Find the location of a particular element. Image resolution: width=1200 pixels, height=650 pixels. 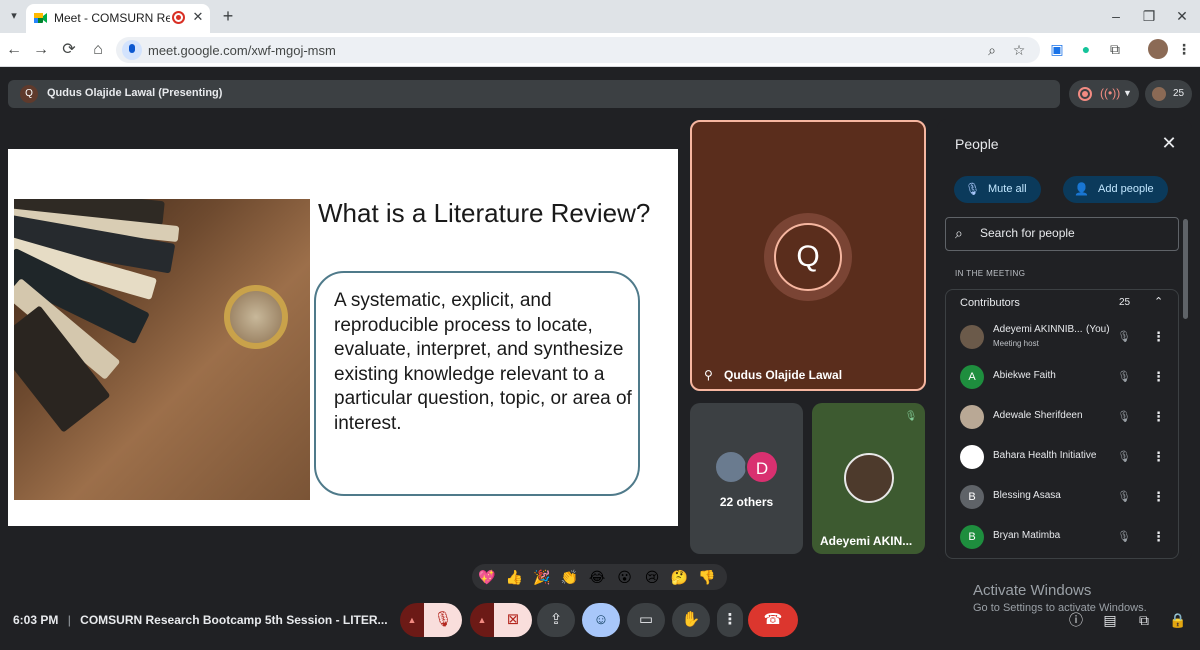

present-screen-button: ⇪ is located at coordinates (556, 620).